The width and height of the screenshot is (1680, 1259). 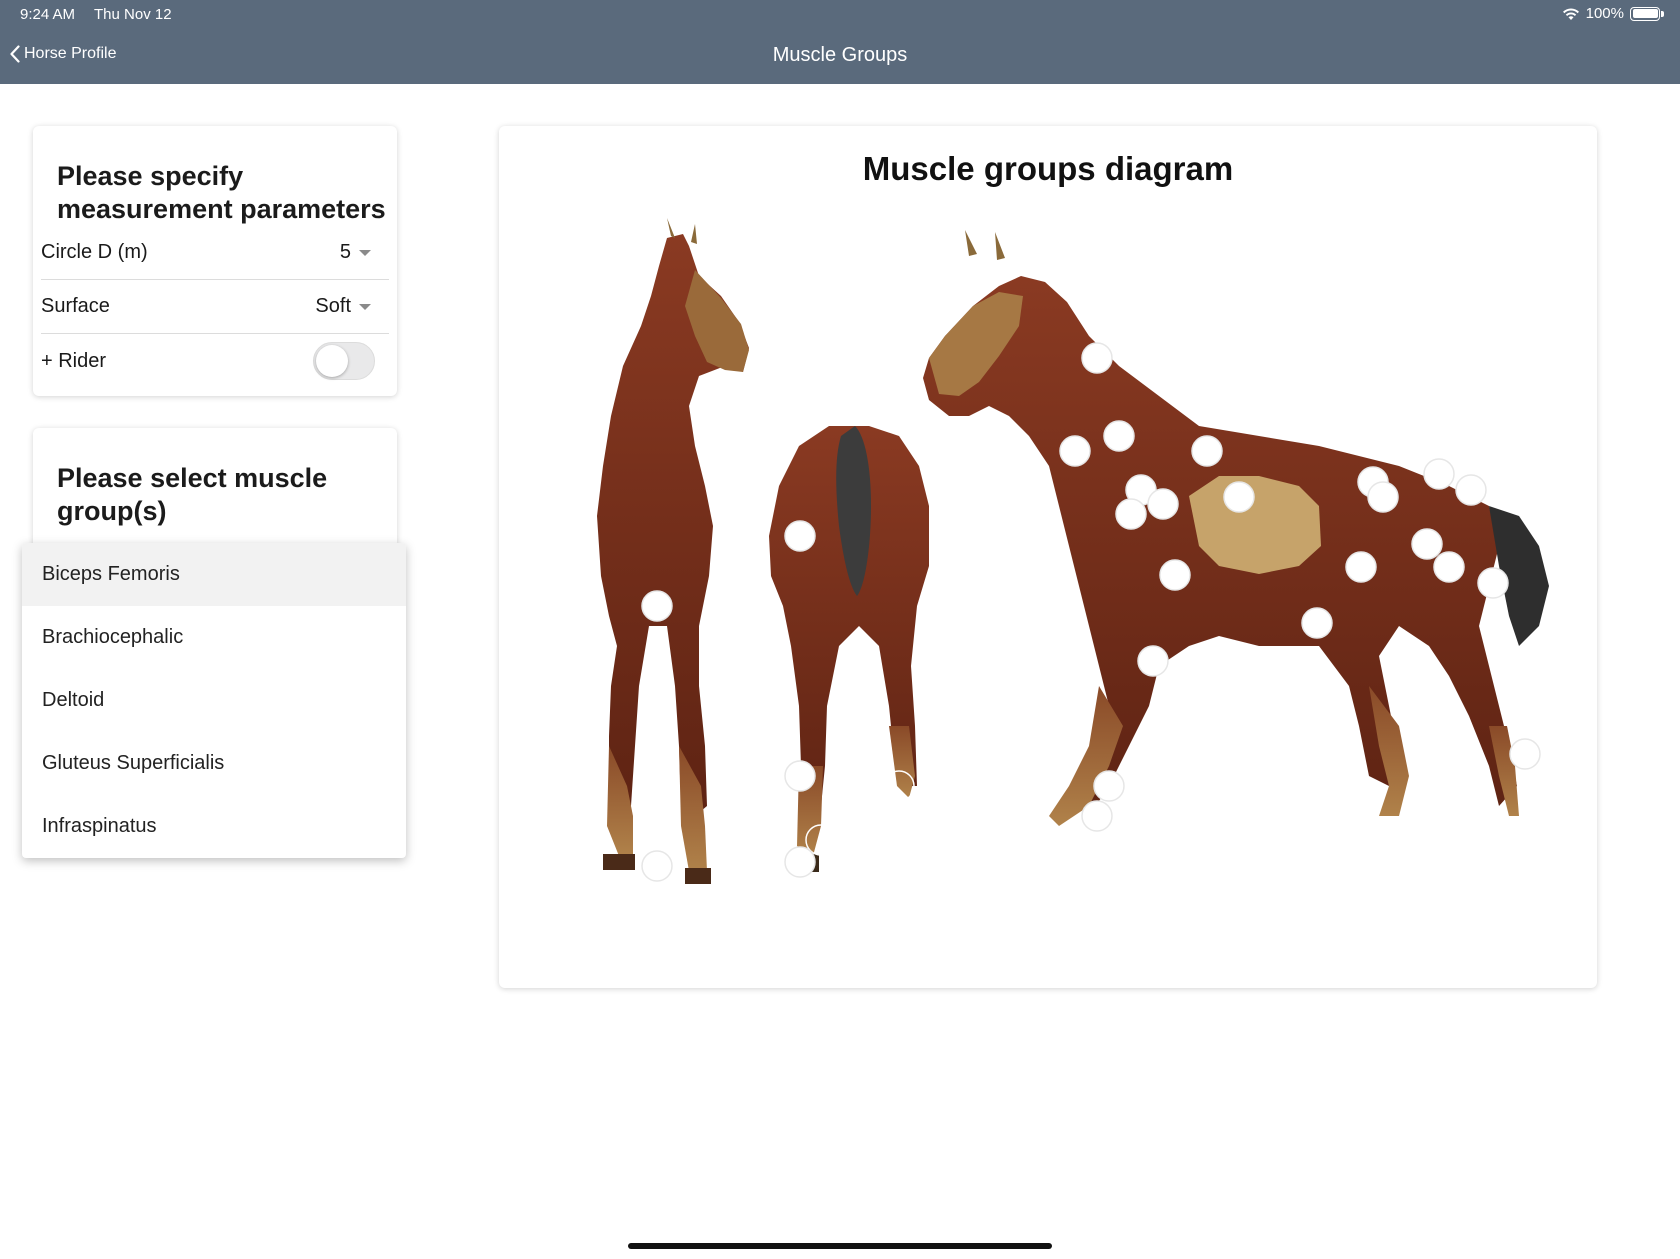 What do you see at coordinates (840, 55) in the screenshot?
I see `page-title: Muscle Groups` at bounding box center [840, 55].